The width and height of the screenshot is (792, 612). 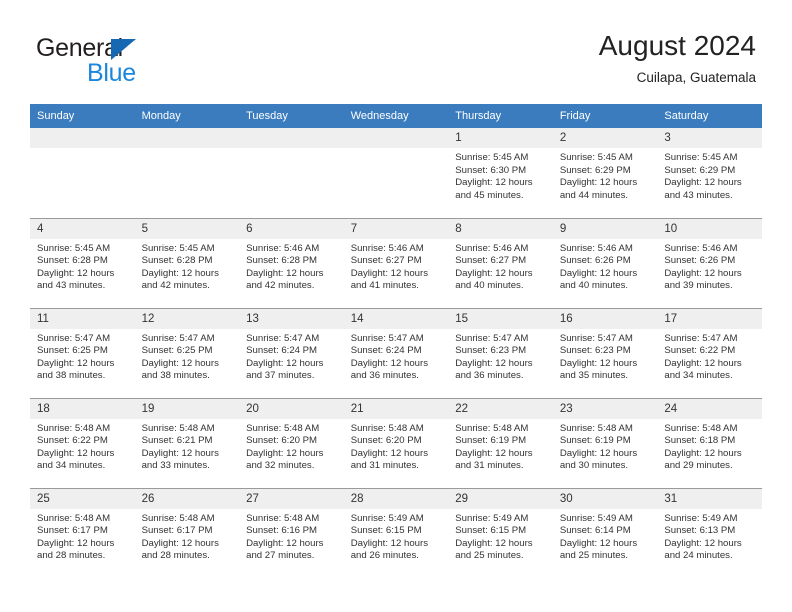 I want to click on sun-info-line-sunset: Sunset: 6:15 PM, so click(x=491, y=531).